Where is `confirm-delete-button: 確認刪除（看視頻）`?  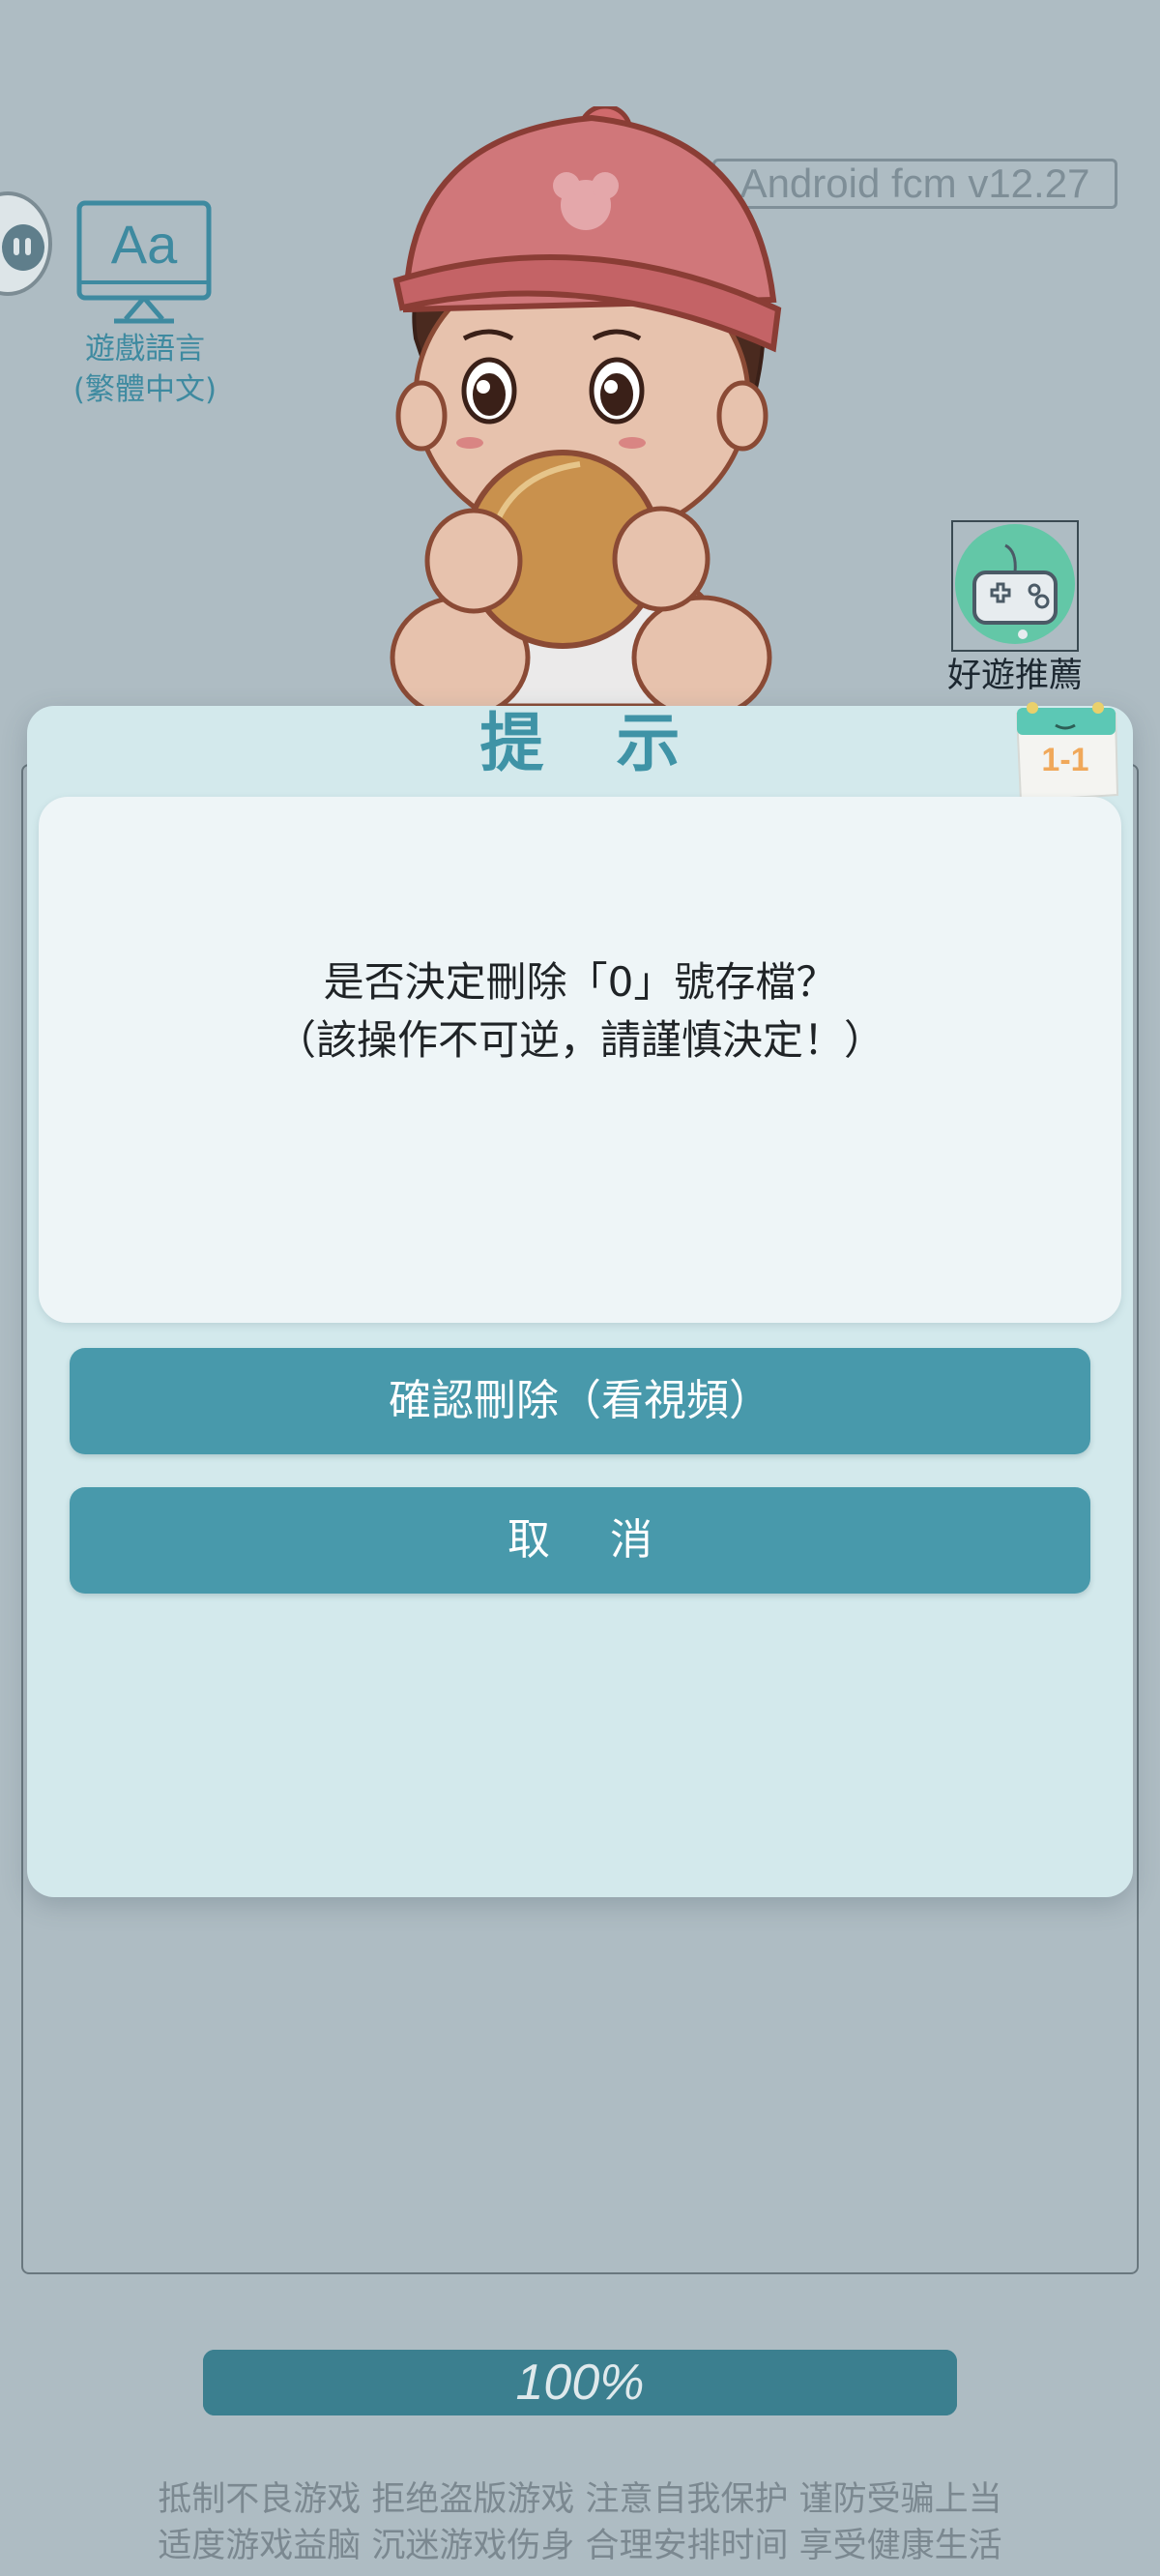
confirm-delete-button: 確認刪除（看視頻） is located at coordinates (580, 1401).